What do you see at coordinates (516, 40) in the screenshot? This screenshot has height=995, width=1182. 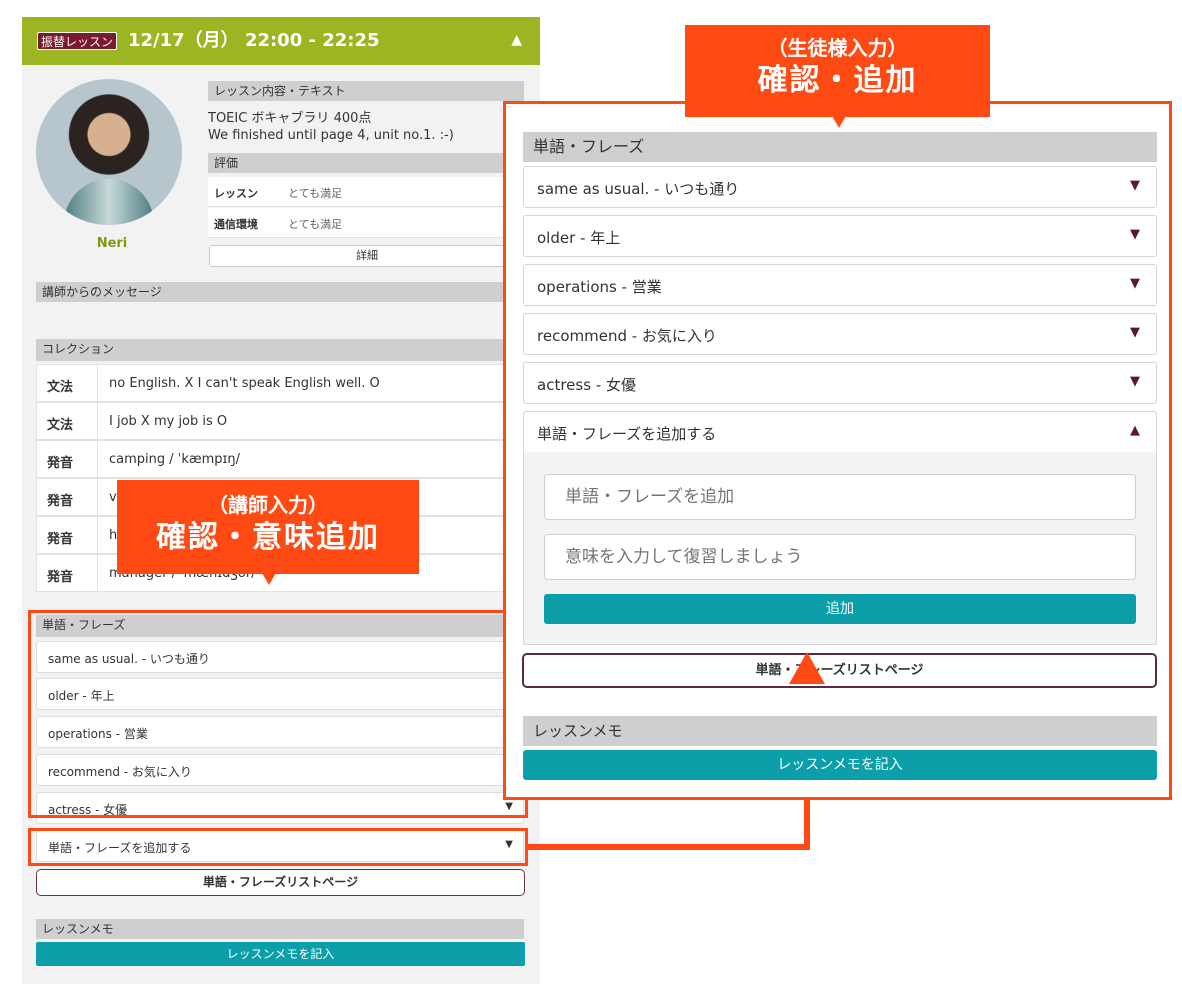 I see `collapse-toggle-icon: ▲` at bounding box center [516, 40].